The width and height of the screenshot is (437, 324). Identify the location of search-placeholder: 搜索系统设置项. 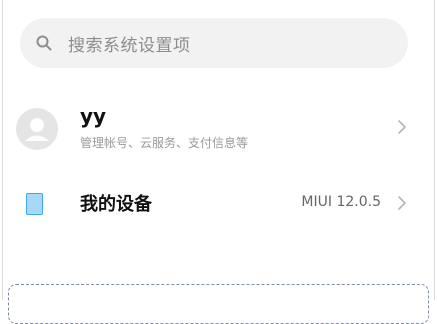
(129, 45).